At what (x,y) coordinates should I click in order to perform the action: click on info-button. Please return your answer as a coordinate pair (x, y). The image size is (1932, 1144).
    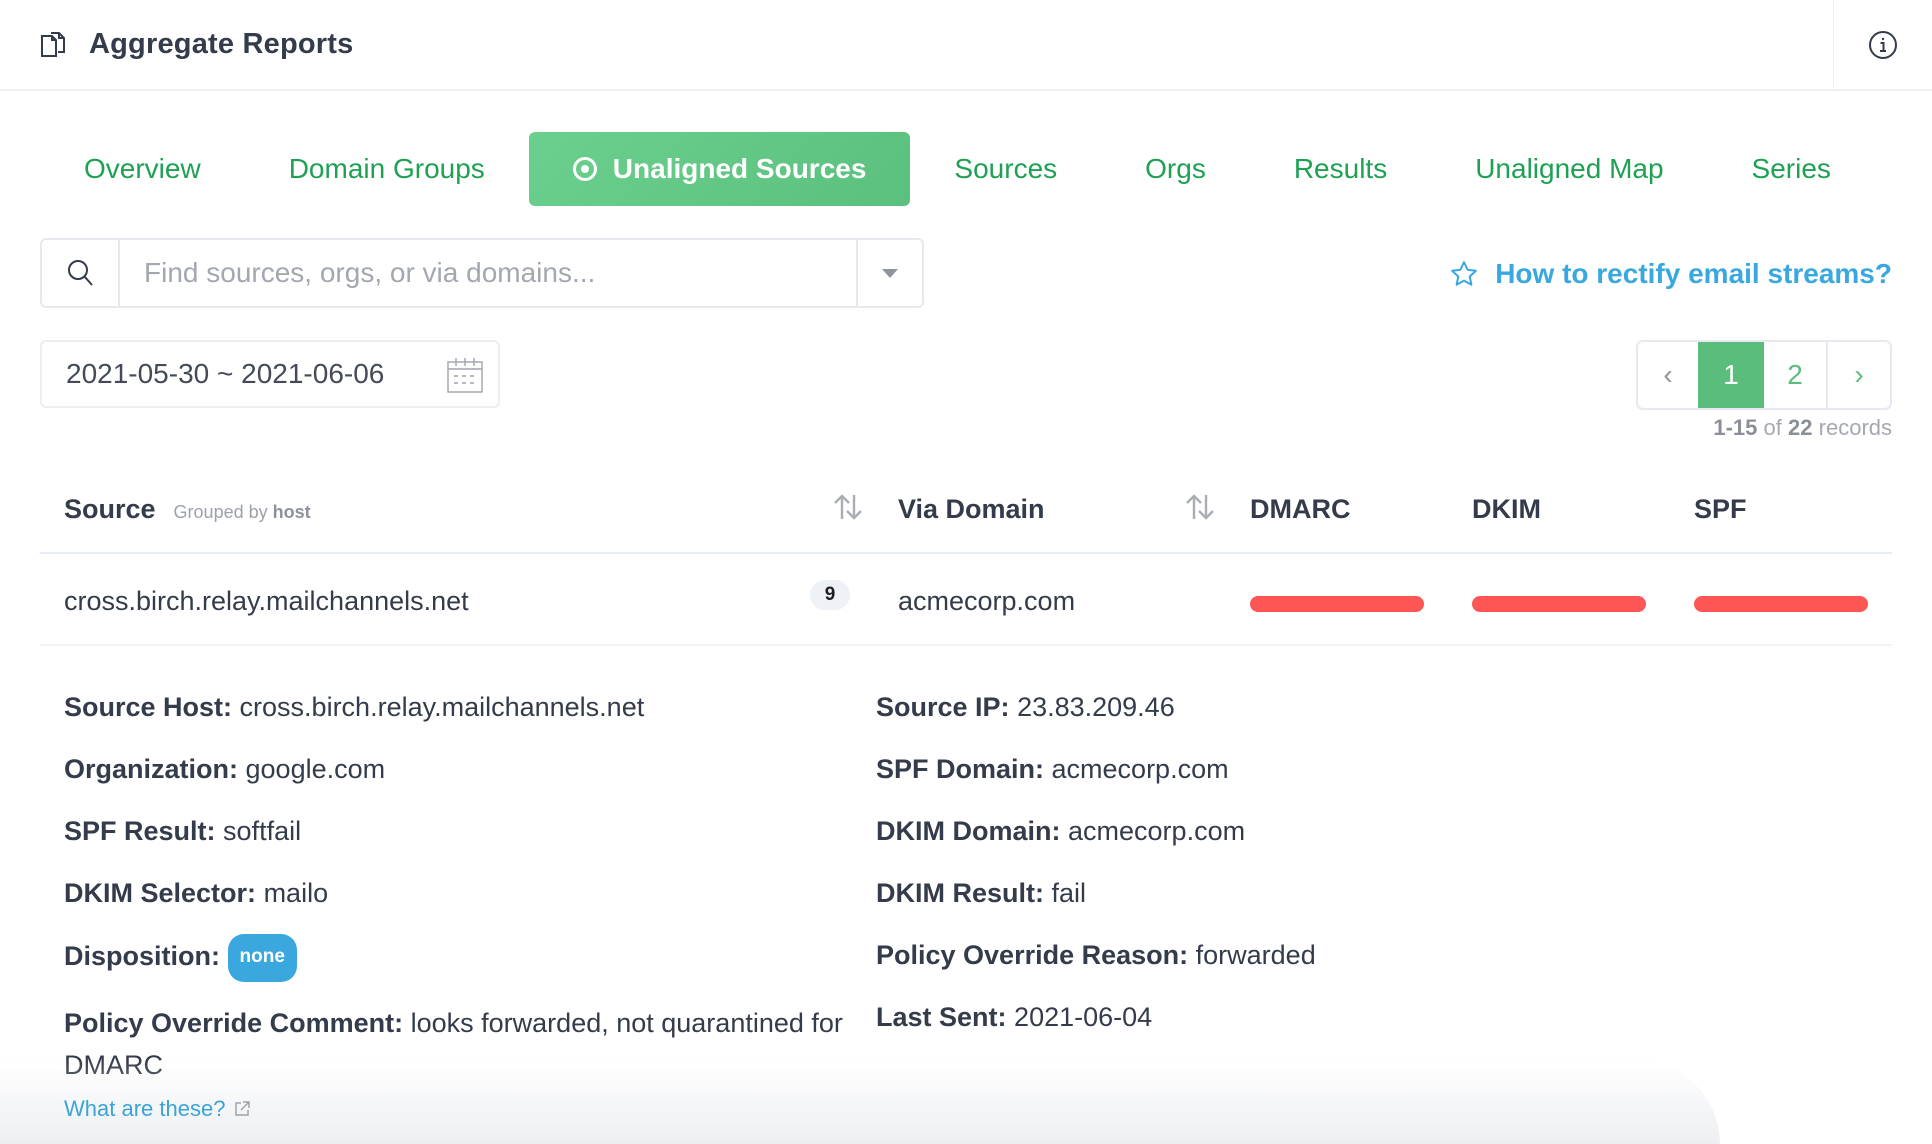
    Looking at the image, I should click on (1882, 45).